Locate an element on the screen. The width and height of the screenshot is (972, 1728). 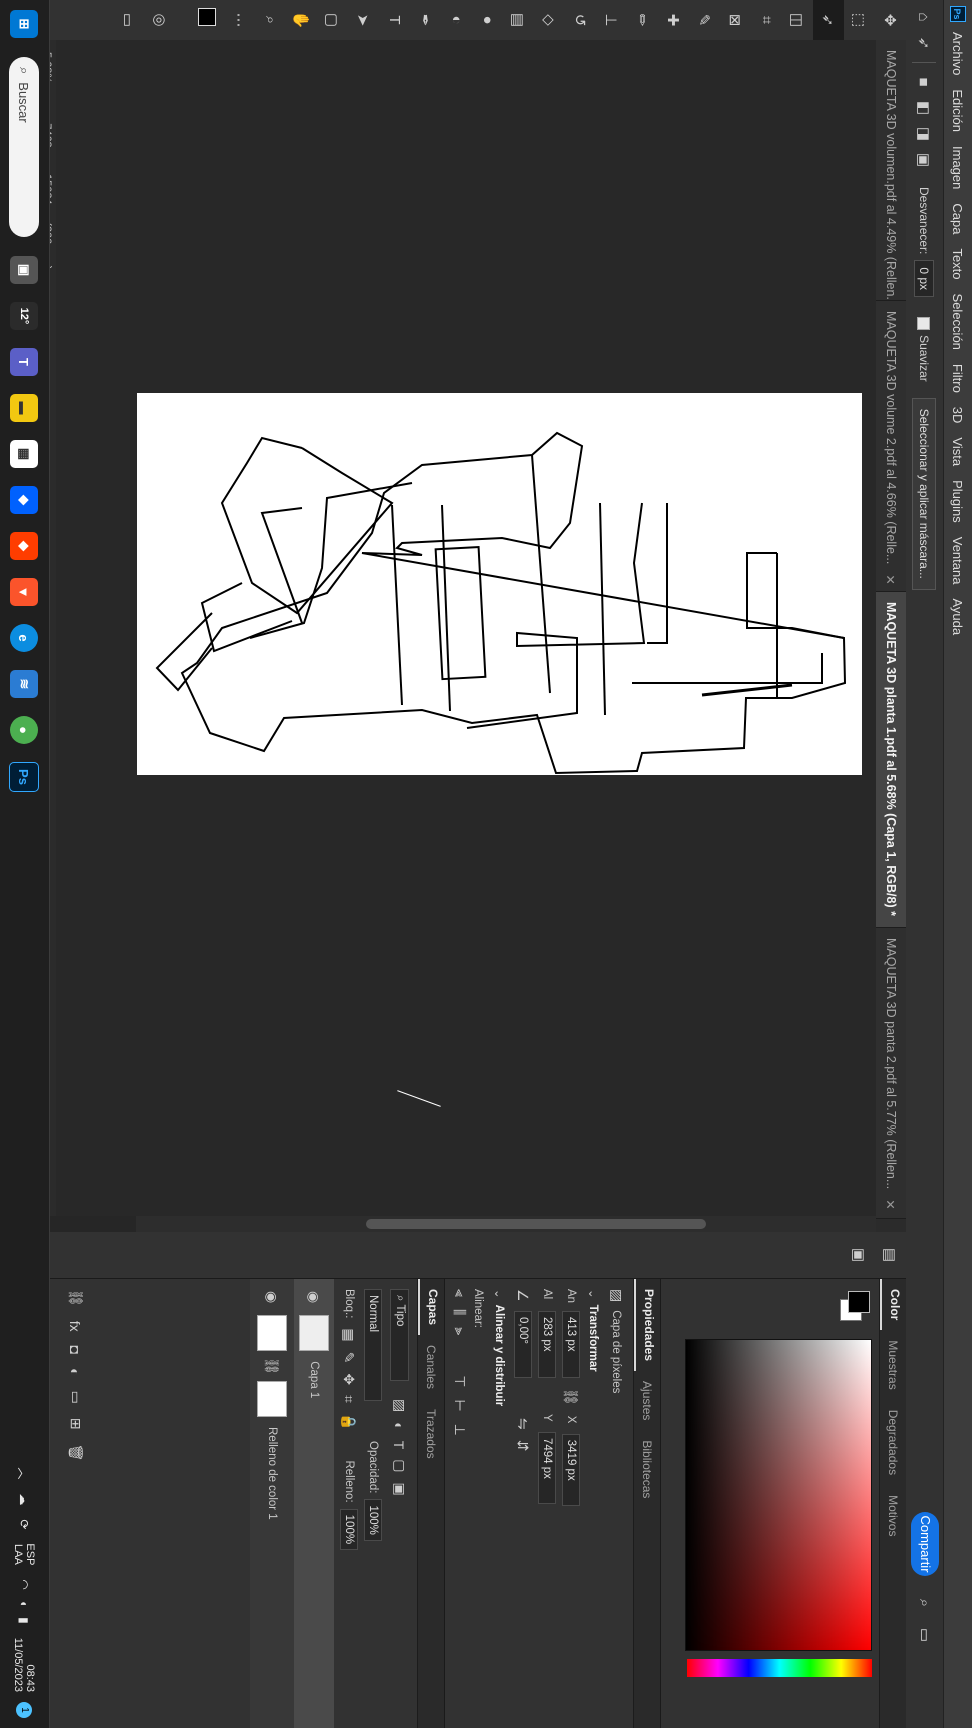
smooth-checkbox is located at coordinates (924, 324).